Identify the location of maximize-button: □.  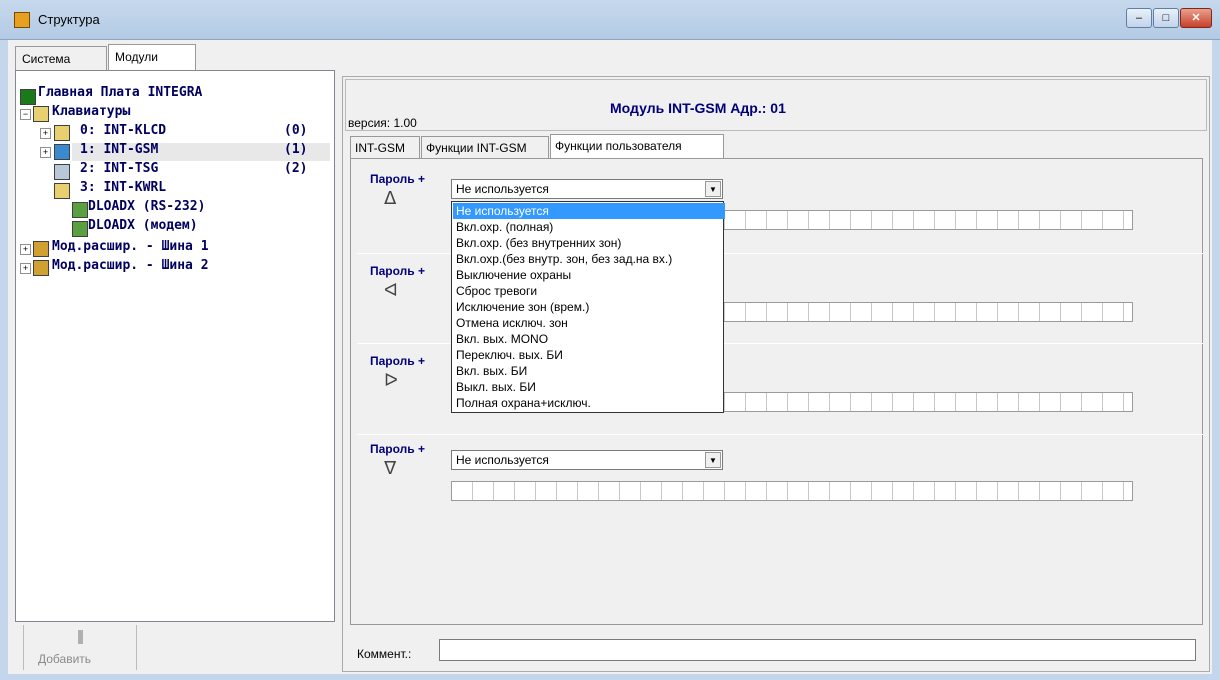
(1166, 18).